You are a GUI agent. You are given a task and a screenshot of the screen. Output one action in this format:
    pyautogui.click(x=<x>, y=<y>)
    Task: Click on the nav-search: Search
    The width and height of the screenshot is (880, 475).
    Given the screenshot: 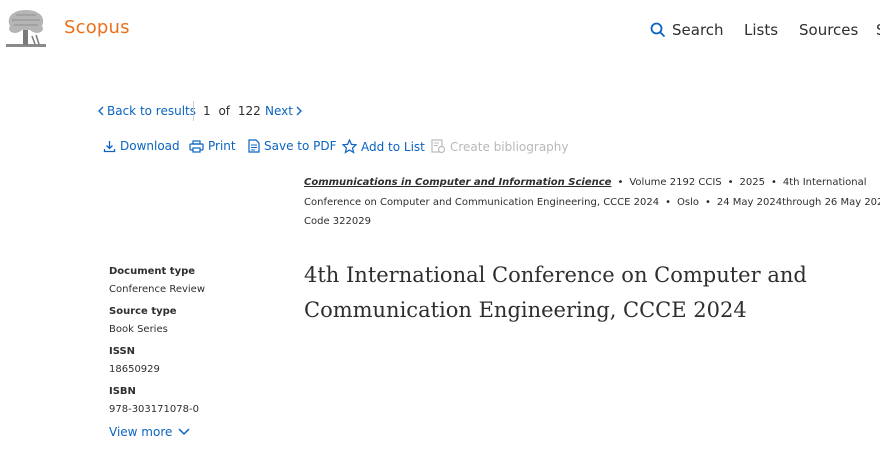 What is the action you would take?
    pyautogui.click(x=687, y=30)
    